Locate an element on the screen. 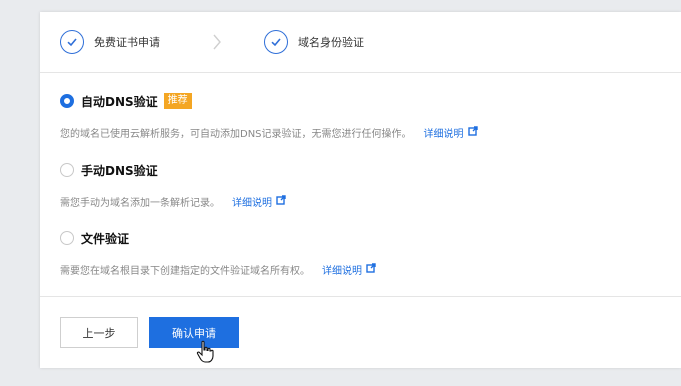  divider is located at coordinates (360, 296).